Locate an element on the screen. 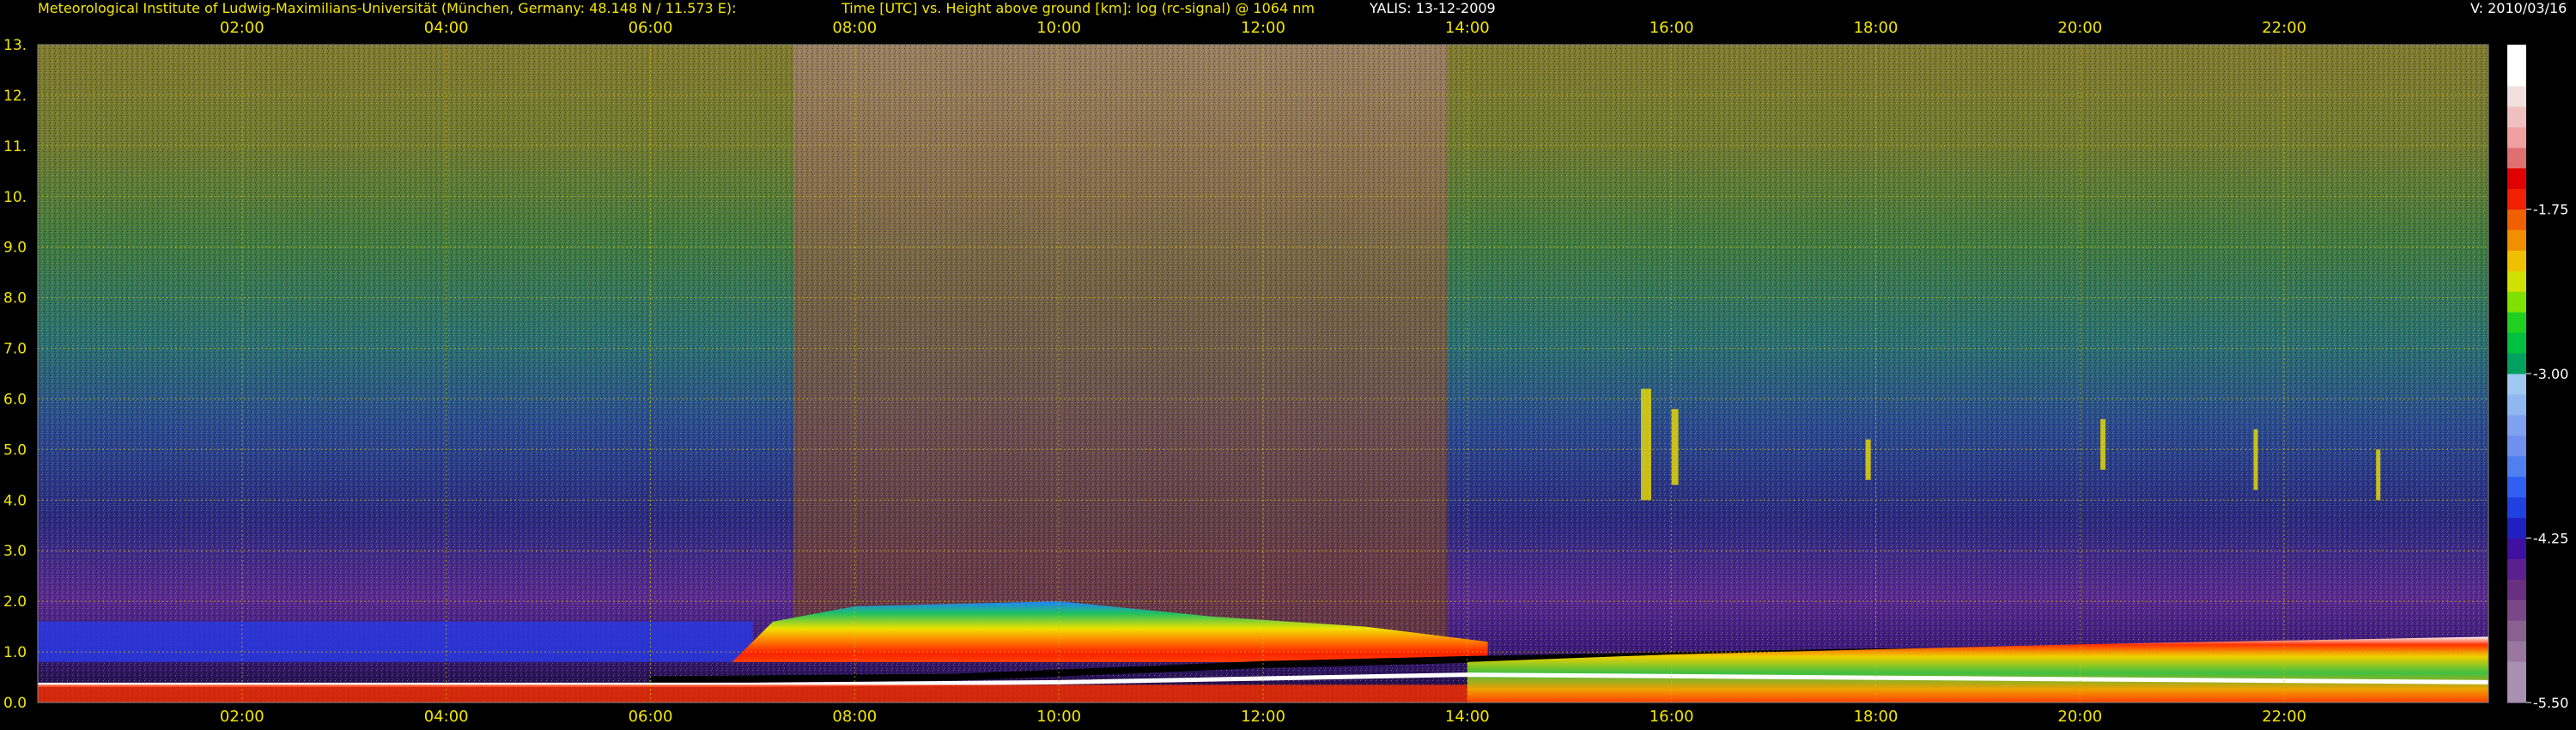 The height and width of the screenshot is (730, 2576). y-tick-label: 11. is located at coordinates (15, 146).